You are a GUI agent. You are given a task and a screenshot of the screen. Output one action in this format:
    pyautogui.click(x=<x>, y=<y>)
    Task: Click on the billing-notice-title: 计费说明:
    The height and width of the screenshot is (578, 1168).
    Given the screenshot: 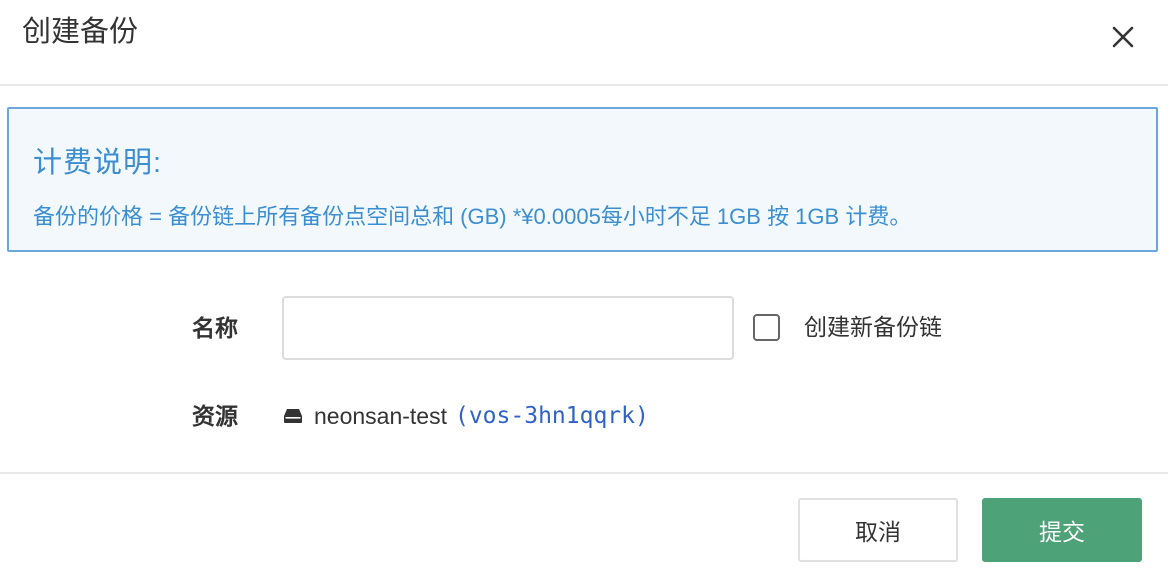 What is the action you would take?
    pyautogui.click(x=98, y=163)
    